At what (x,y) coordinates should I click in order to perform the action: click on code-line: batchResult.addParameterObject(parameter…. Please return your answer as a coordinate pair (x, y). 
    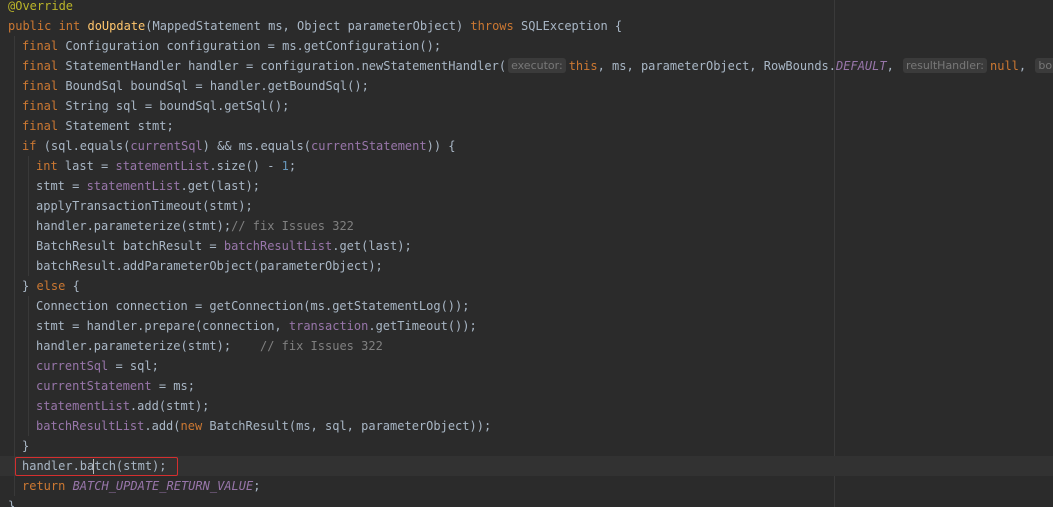
    Looking at the image, I should click on (526, 266).